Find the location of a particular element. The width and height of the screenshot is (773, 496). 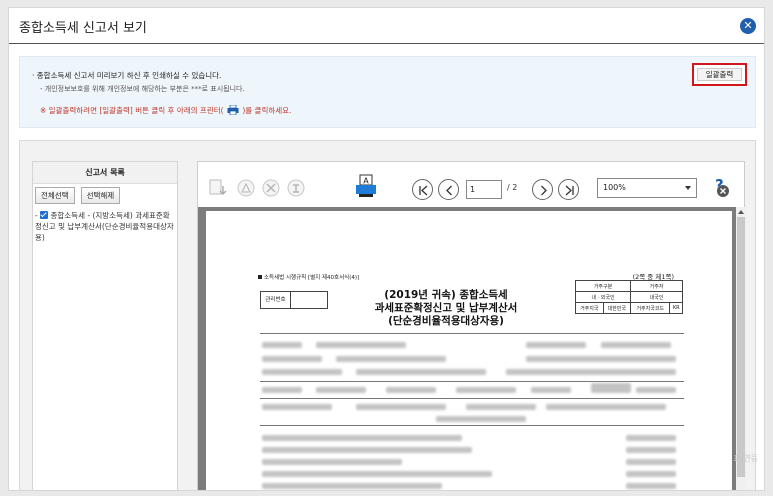

close-icon: ✕ is located at coordinates (748, 26).